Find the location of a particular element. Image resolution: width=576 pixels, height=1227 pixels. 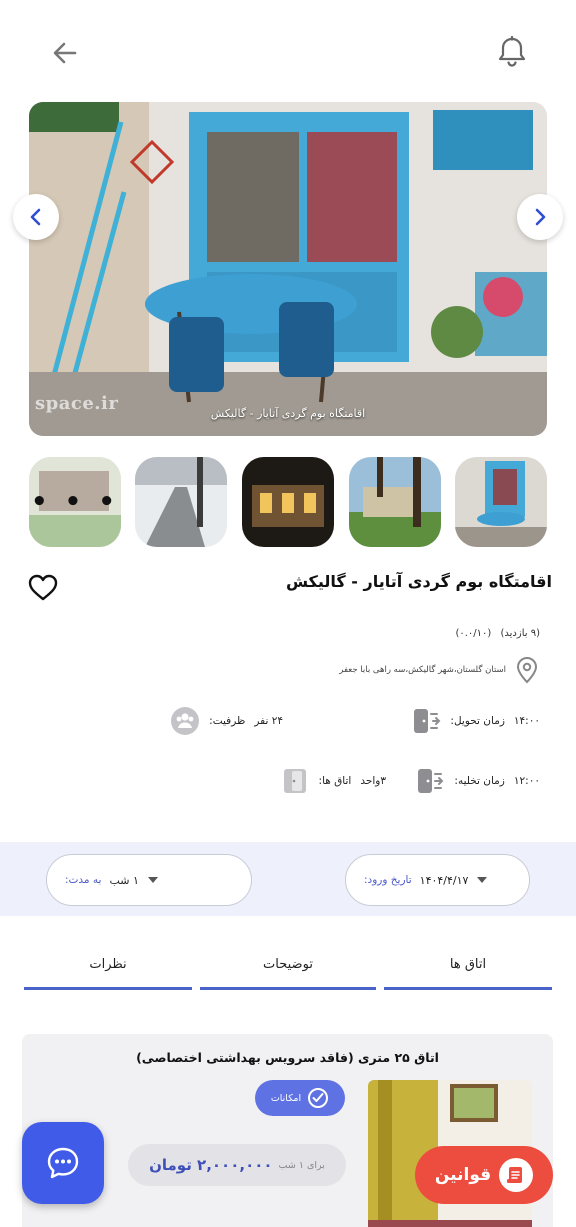

location-pin-icon is located at coordinates (527, 670).